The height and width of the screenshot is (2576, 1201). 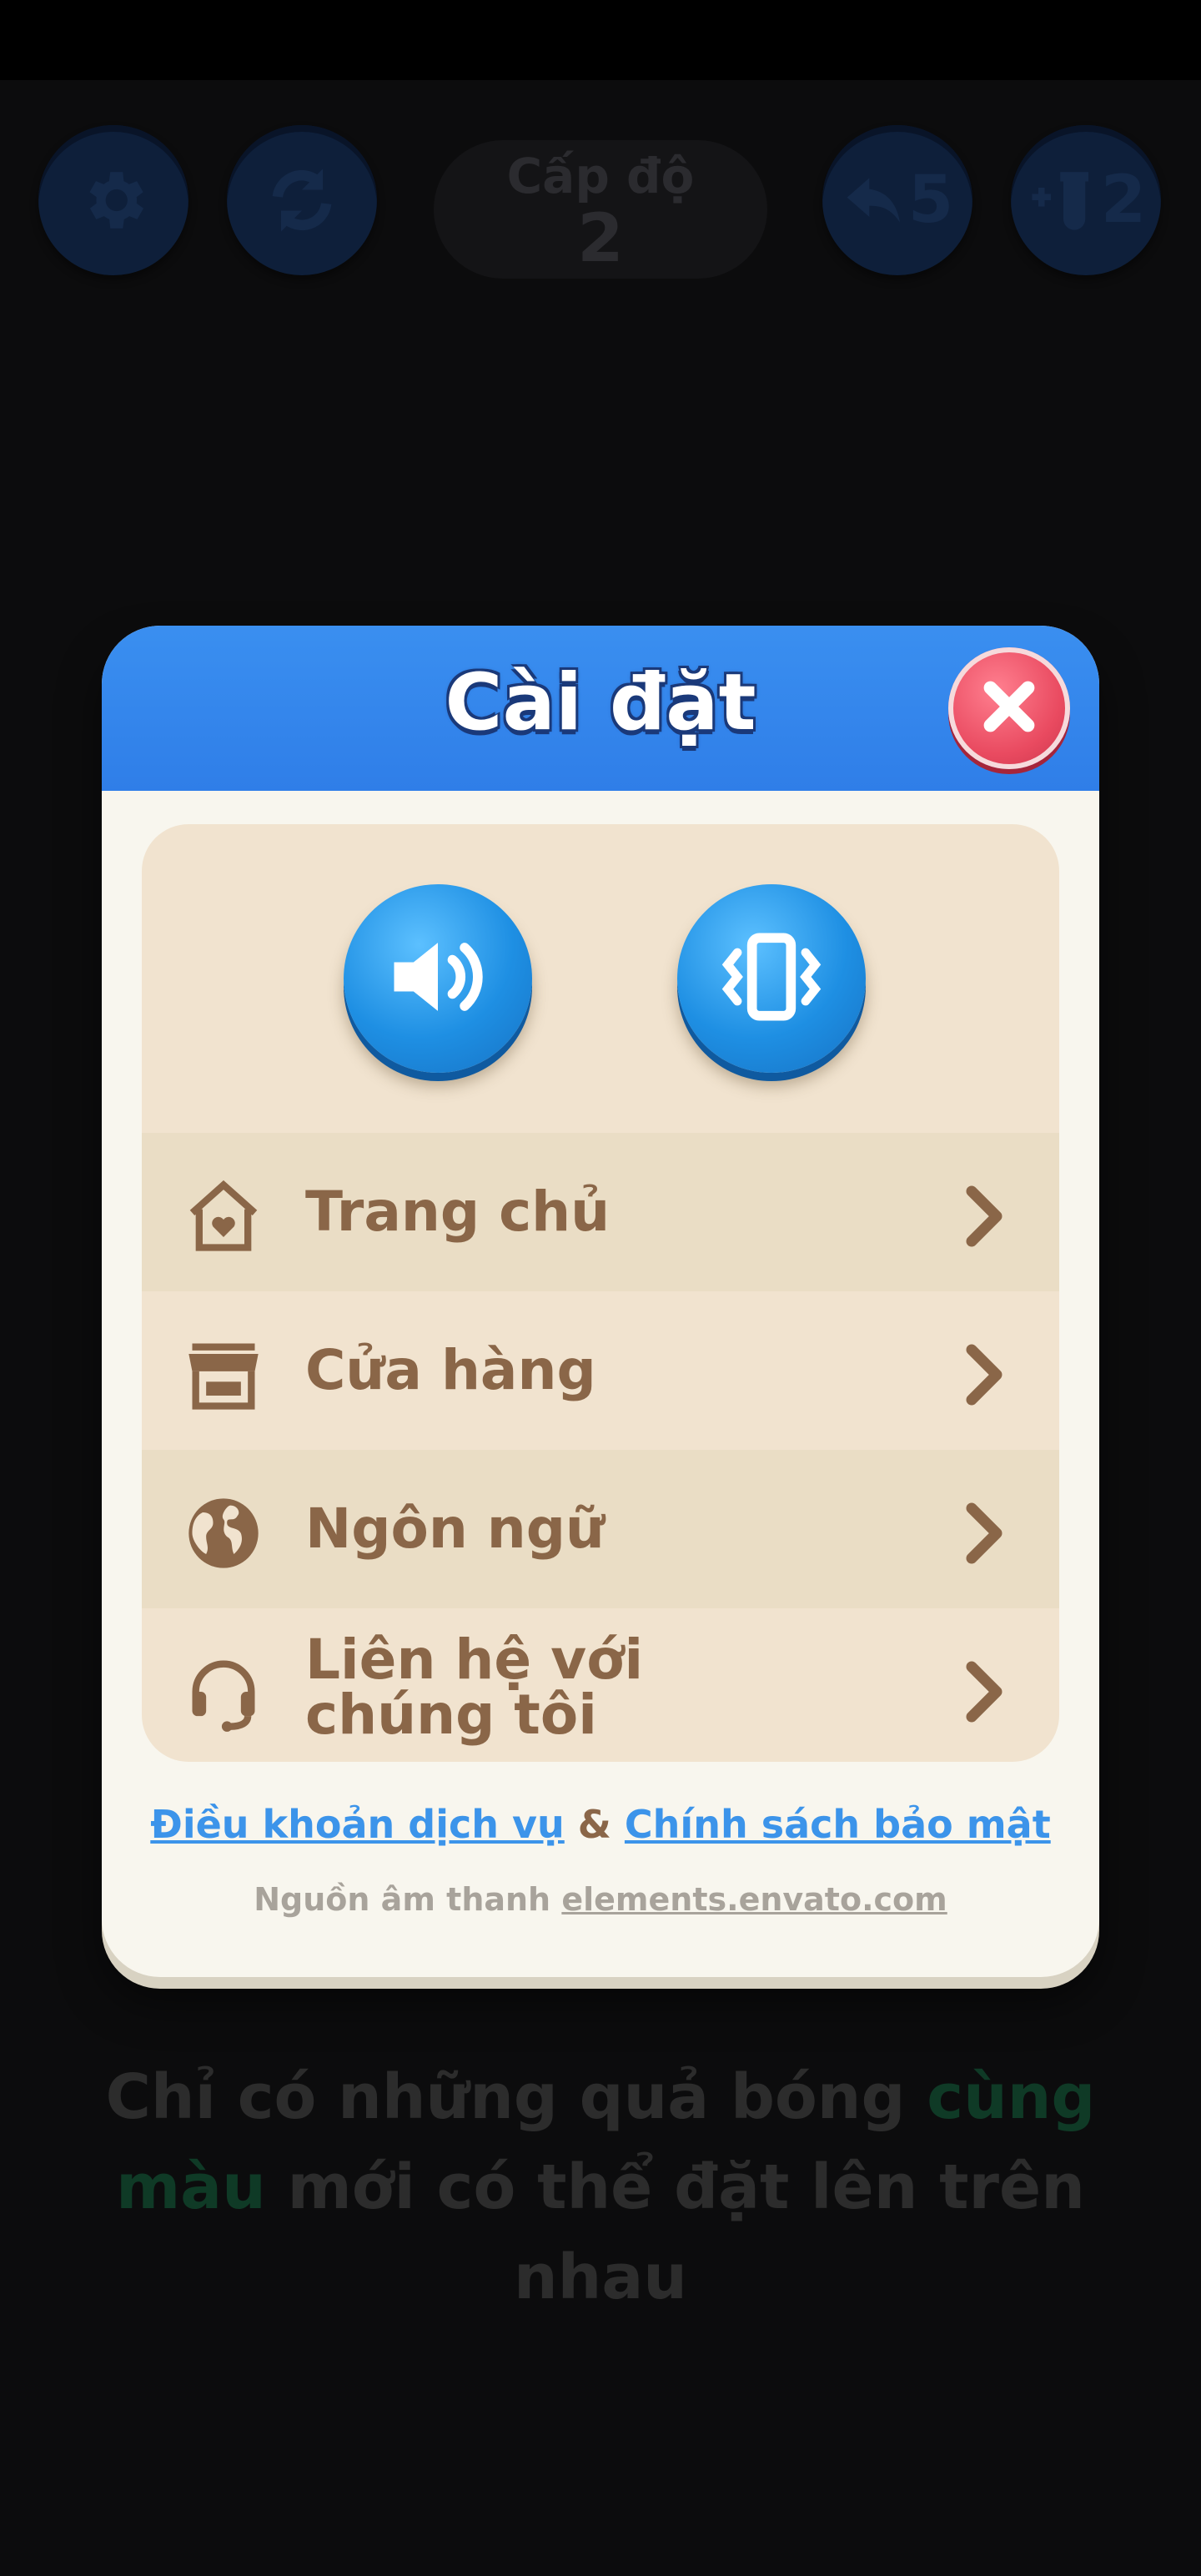 I want to click on level-indicator: Cấp độ 2, so click(x=601, y=209).